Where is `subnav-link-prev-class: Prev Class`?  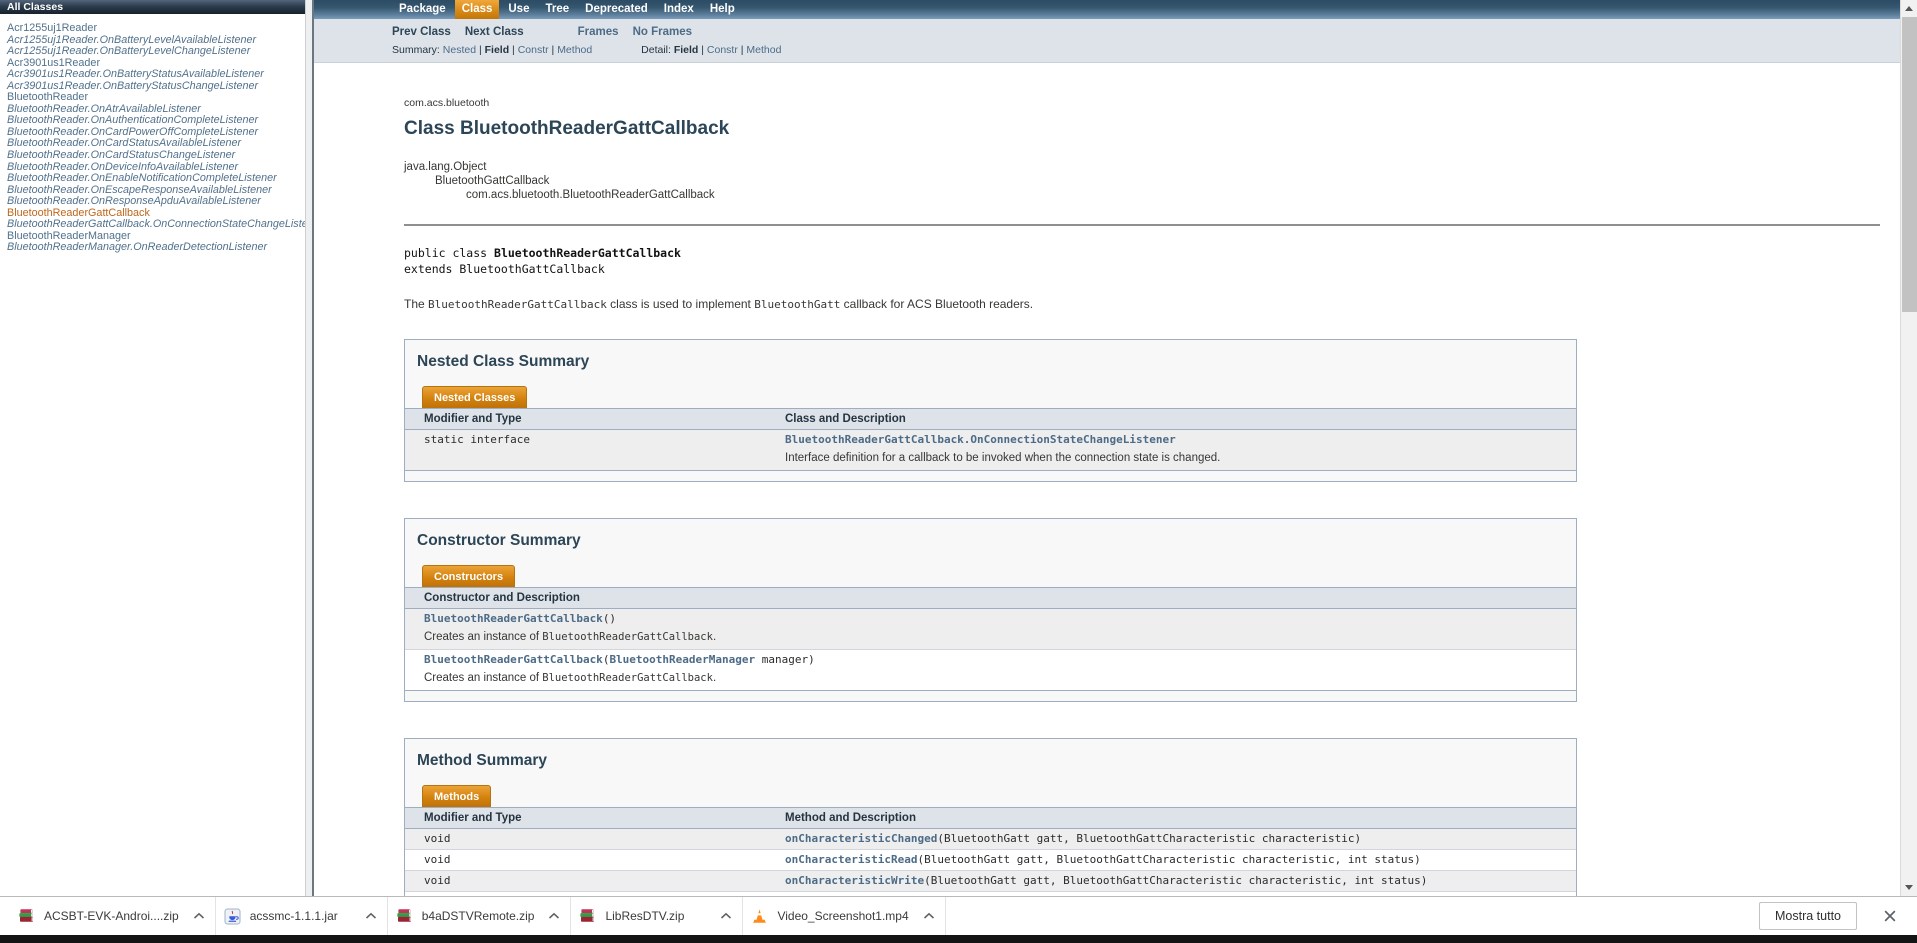 subnav-link-prev-class: Prev Class is located at coordinates (421, 32).